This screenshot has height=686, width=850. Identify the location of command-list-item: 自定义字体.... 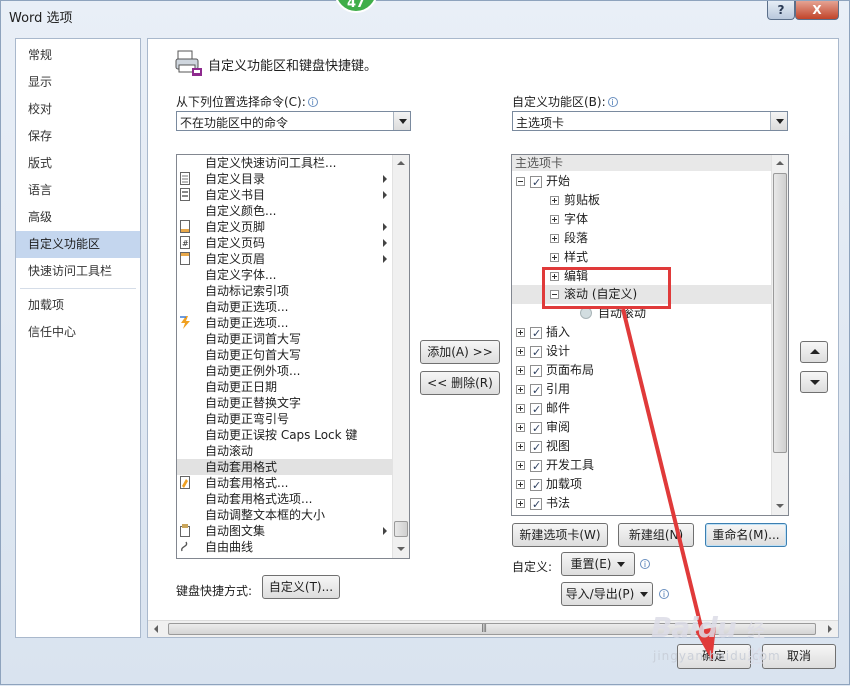
(285, 275).